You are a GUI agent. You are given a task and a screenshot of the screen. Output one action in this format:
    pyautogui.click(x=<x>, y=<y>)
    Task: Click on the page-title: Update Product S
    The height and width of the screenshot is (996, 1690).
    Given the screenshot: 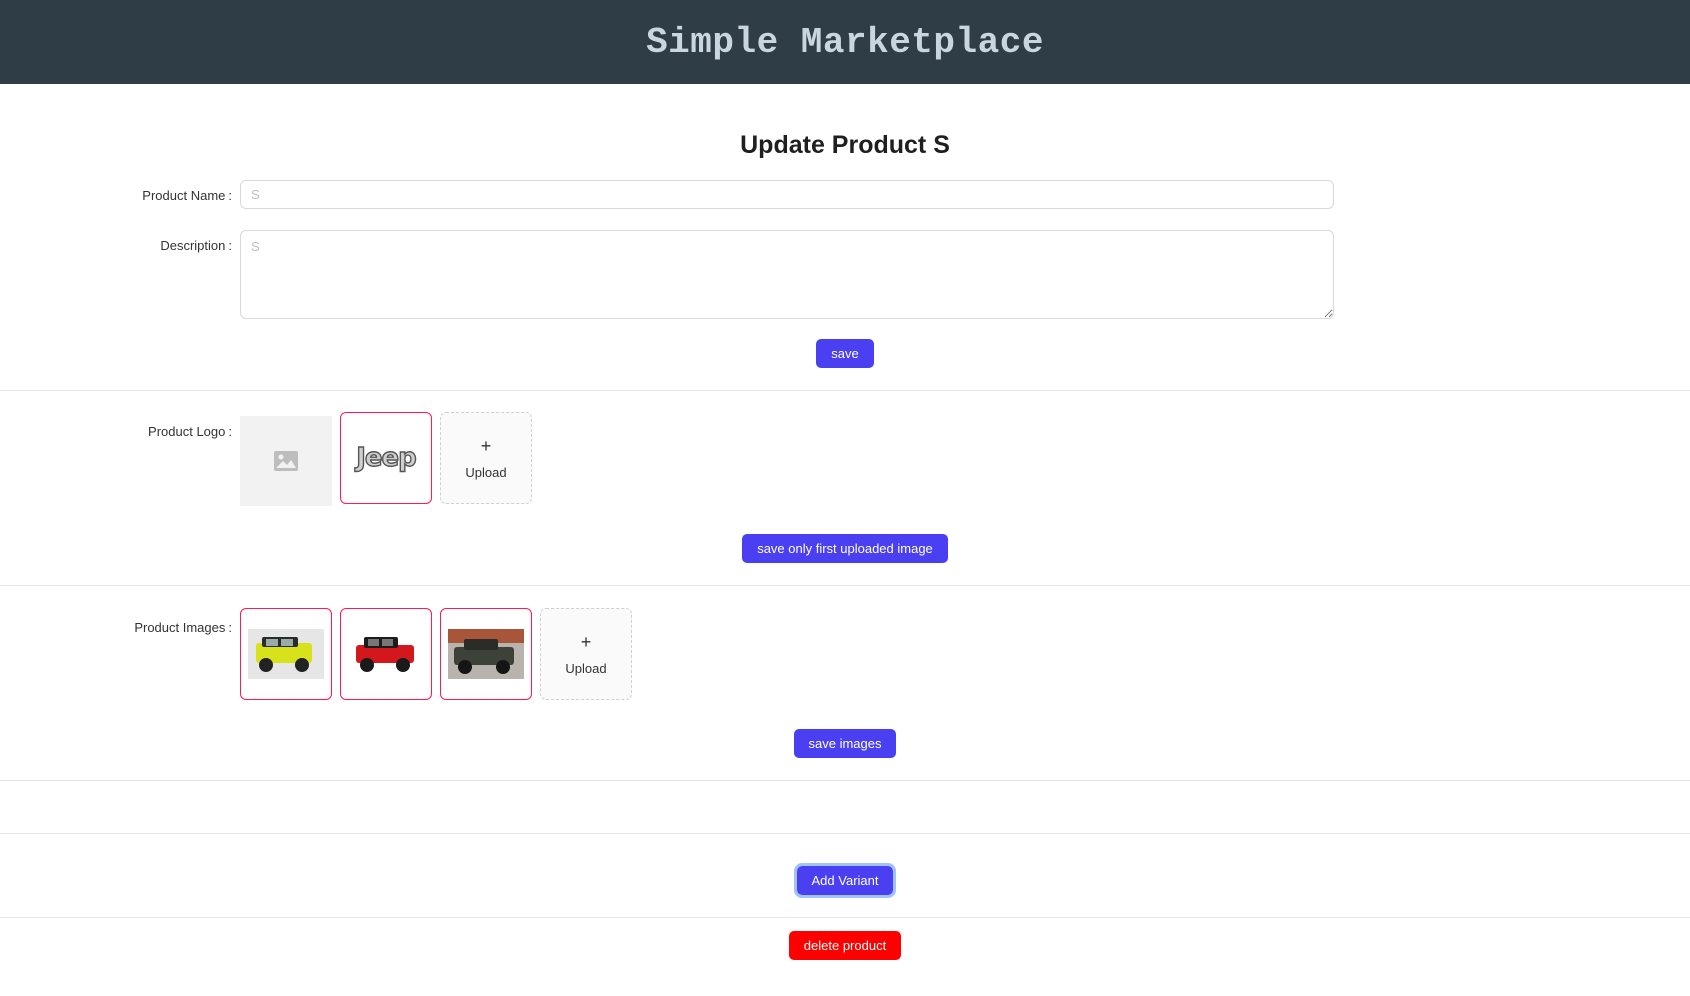 What is the action you would take?
    pyautogui.click(x=845, y=145)
    